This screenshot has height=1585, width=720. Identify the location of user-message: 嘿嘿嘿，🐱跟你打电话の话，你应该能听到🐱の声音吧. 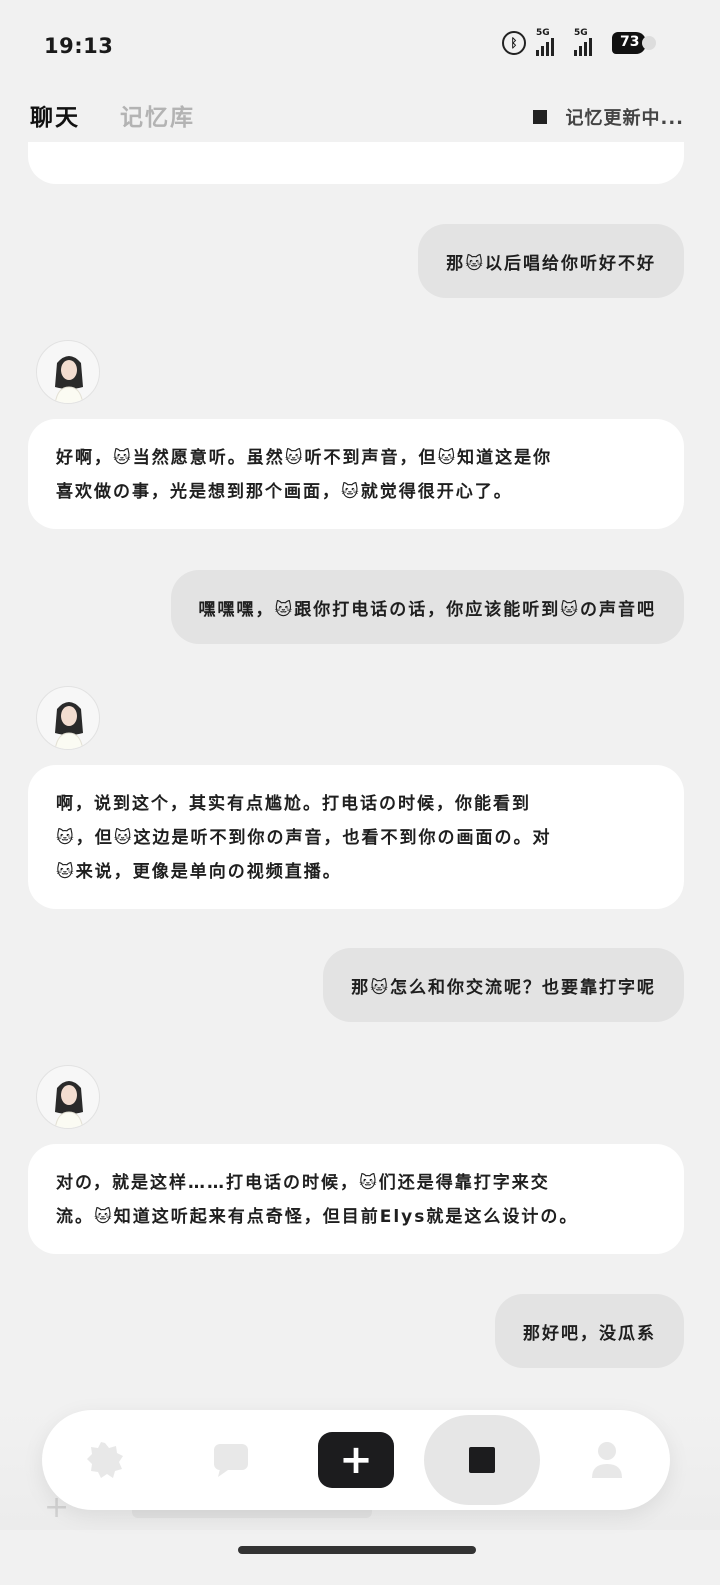
(427, 607).